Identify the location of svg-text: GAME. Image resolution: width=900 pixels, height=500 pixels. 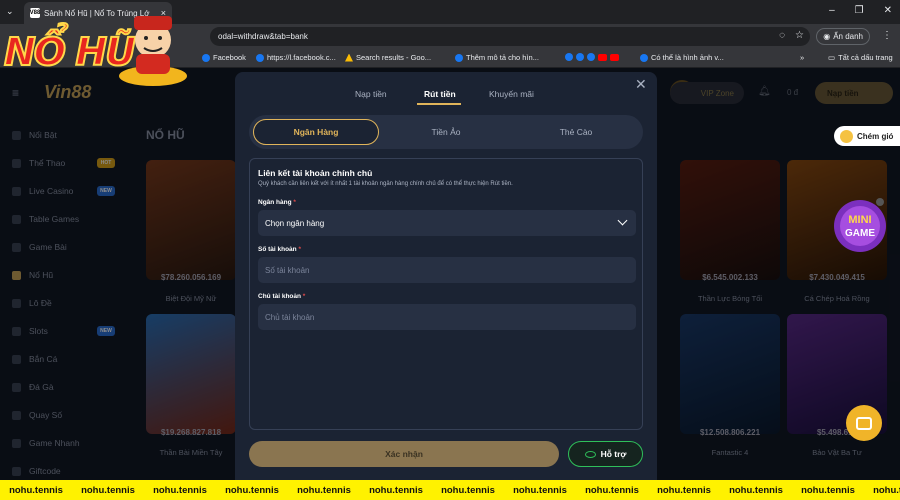
(860, 233).